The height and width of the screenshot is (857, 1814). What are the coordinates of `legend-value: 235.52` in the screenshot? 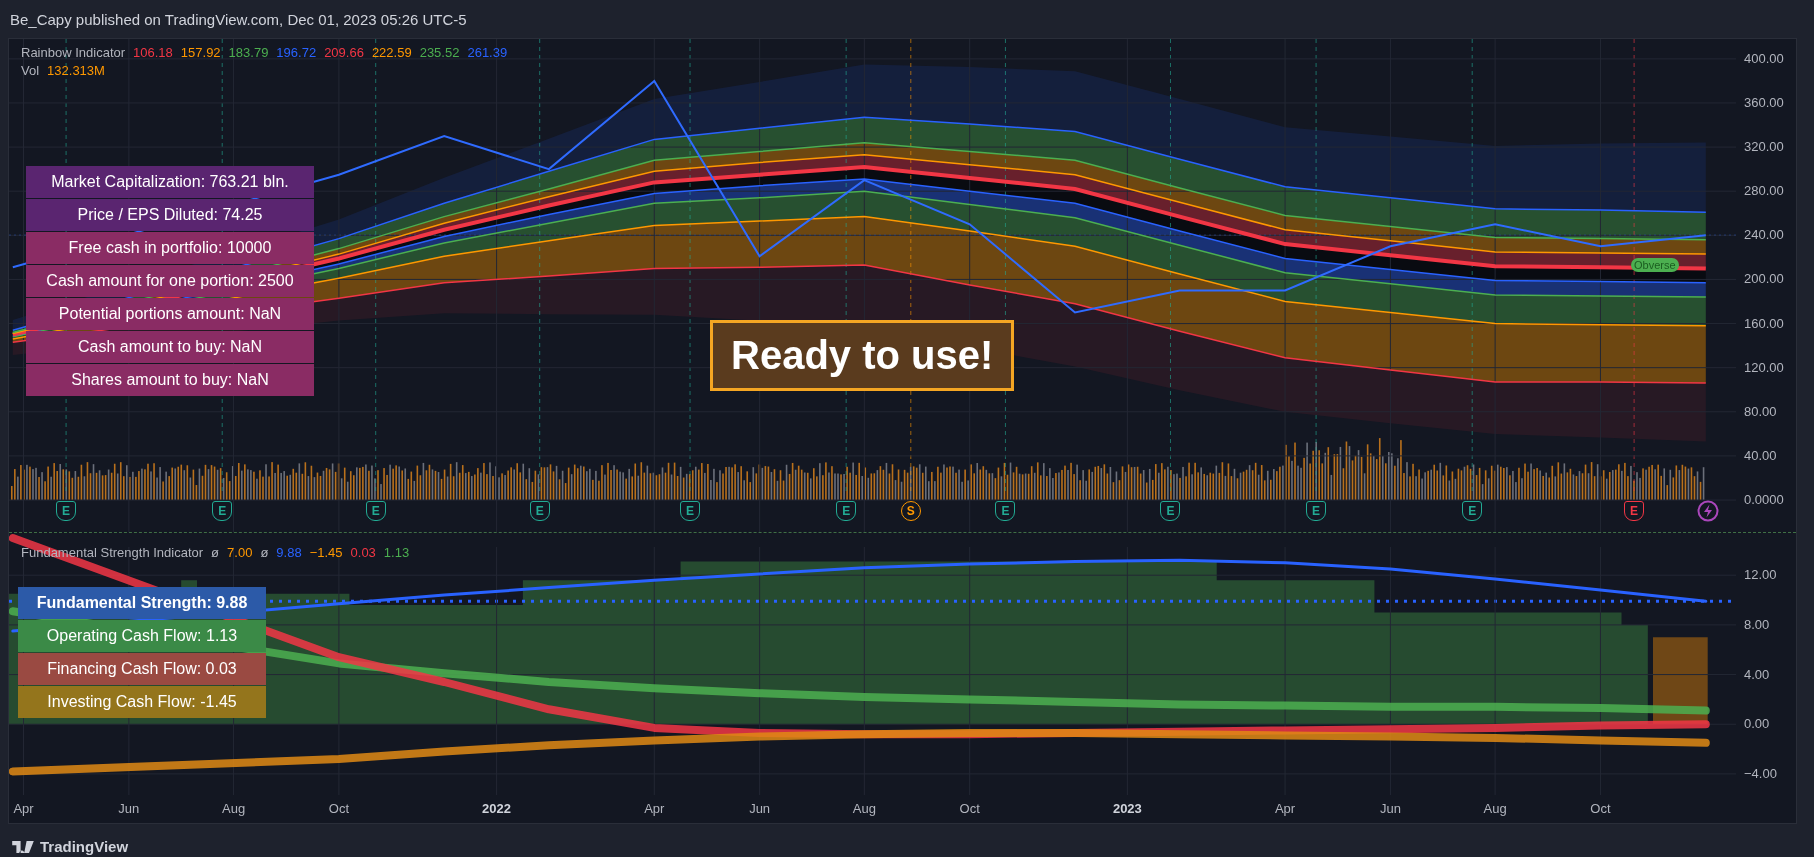 It's located at (439, 52).